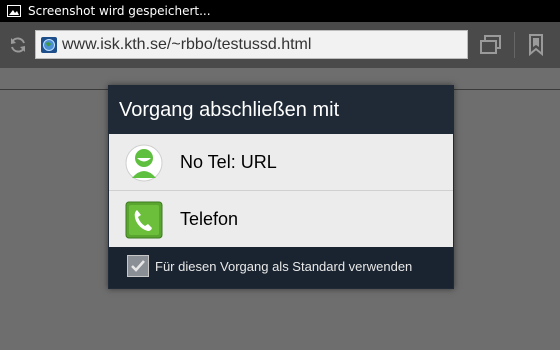 The image size is (560, 350). I want to click on url-bar: www.isk.kth.se/~rbbo/testussd.html, so click(251, 44).